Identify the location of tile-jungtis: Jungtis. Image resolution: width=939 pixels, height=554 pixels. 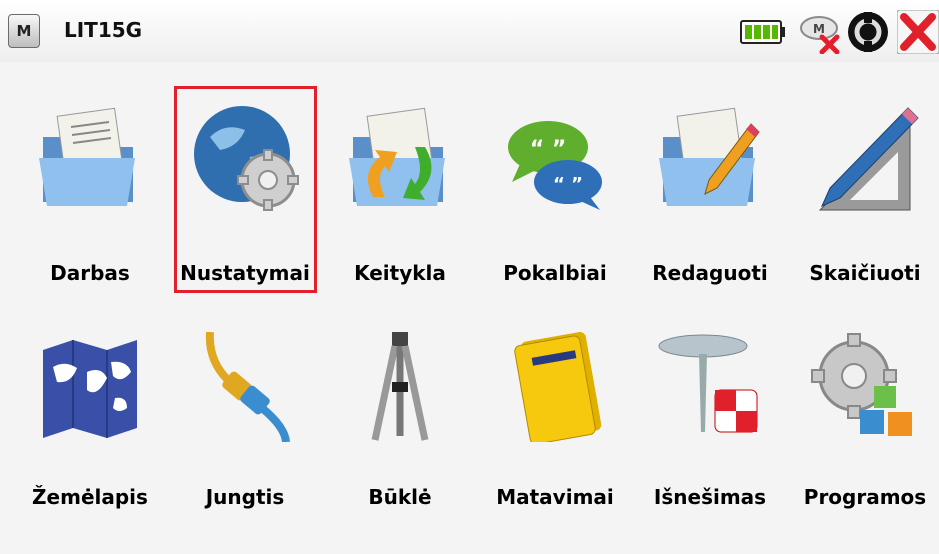
(245, 420).